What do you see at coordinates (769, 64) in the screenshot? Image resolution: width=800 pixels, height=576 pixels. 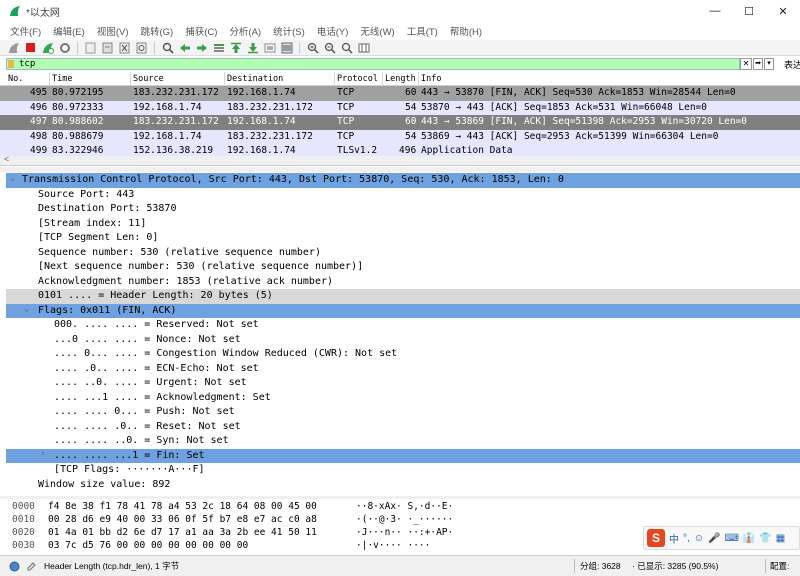 I see `filter-dropdown-icon: ▾` at bounding box center [769, 64].